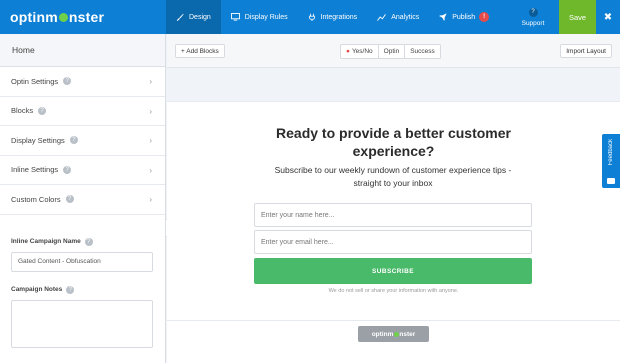 The width and height of the screenshot is (620, 363). I want to click on sidebar-item-label: Blocks, so click(22, 111).